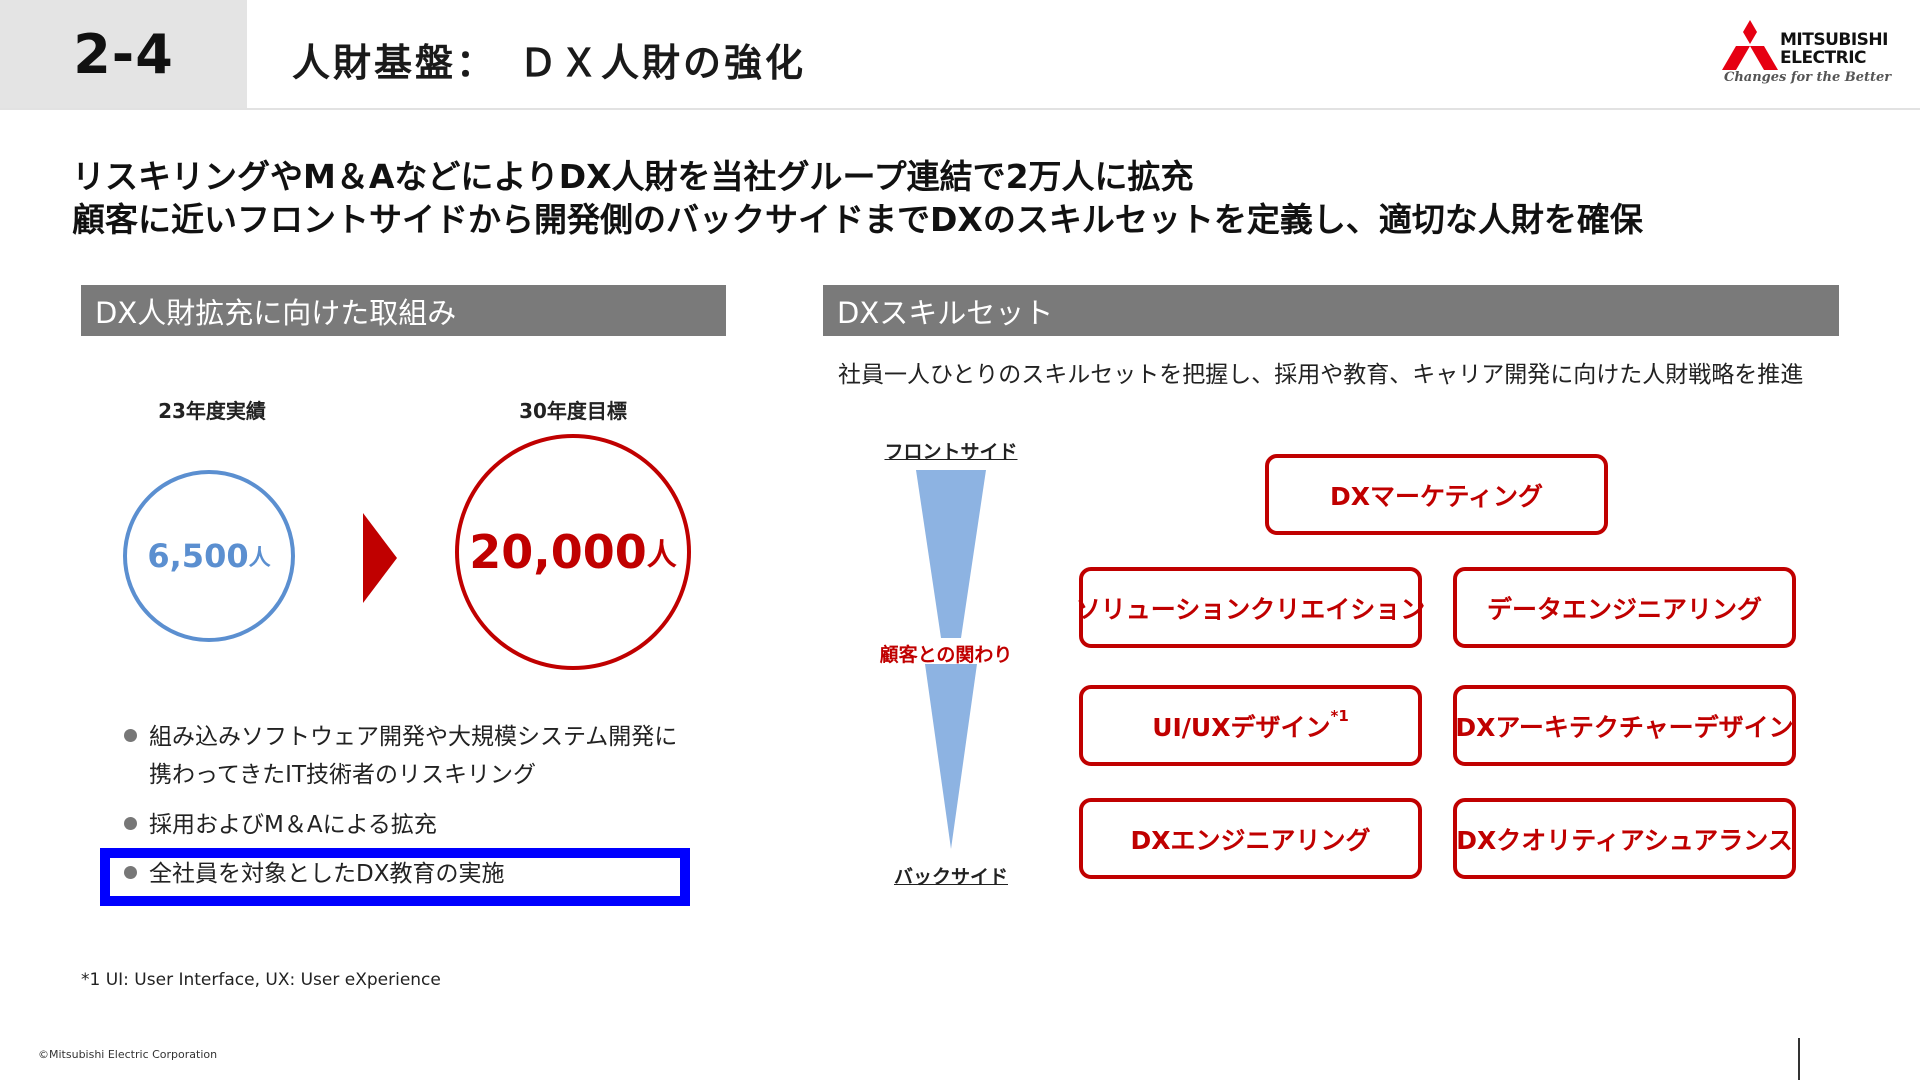 Image resolution: width=1920 pixels, height=1080 pixels. I want to click on skill-ui-ux-footnote-mark: *1, so click(1339, 715).